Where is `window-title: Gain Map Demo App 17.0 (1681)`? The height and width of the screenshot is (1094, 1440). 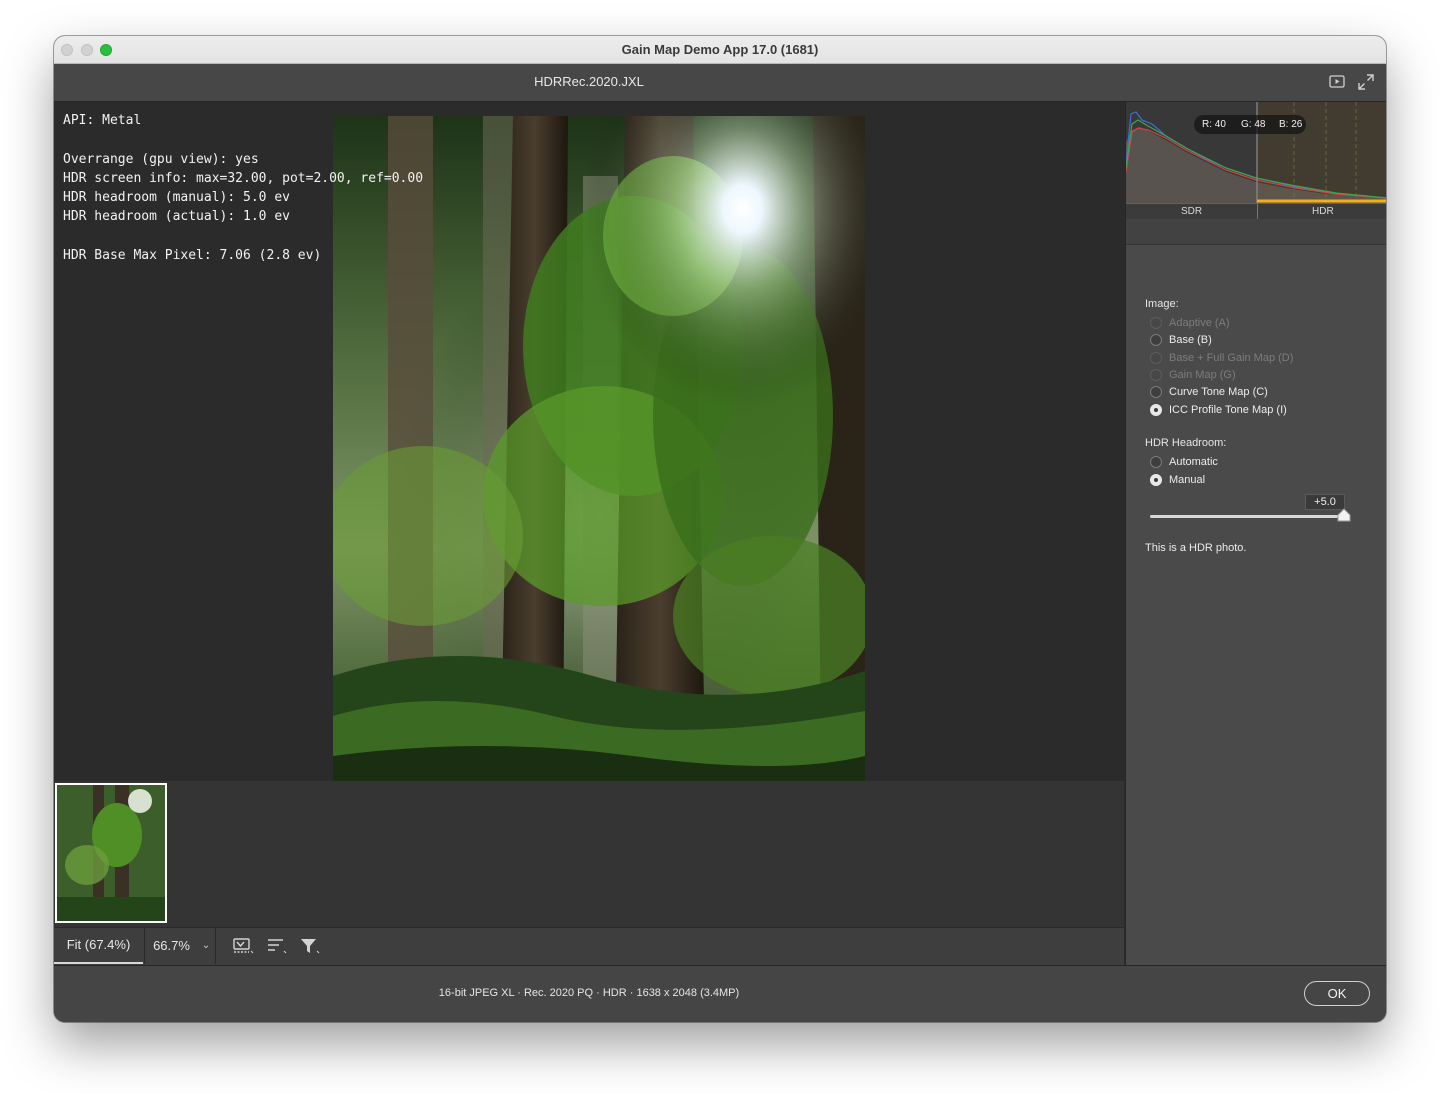 window-title: Gain Map Demo App 17.0 (1681) is located at coordinates (720, 49).